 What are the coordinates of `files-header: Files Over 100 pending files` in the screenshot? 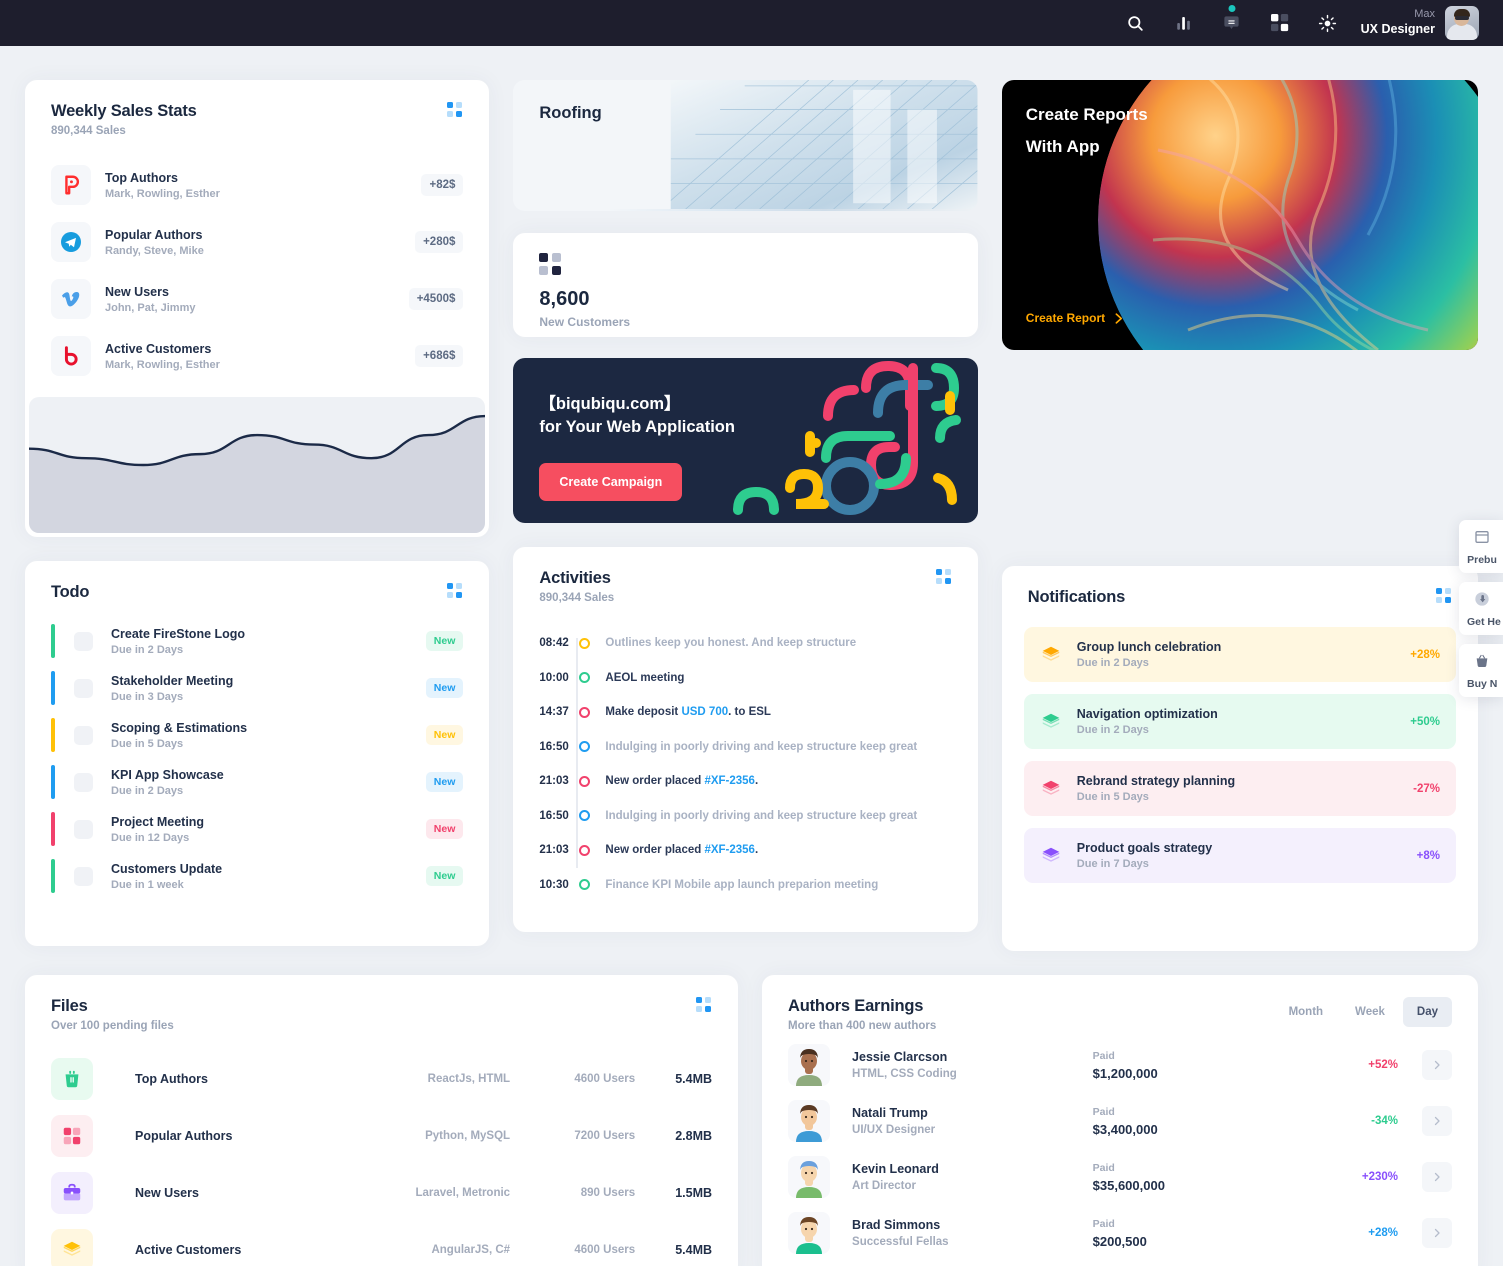 It's located at (381, 1003).